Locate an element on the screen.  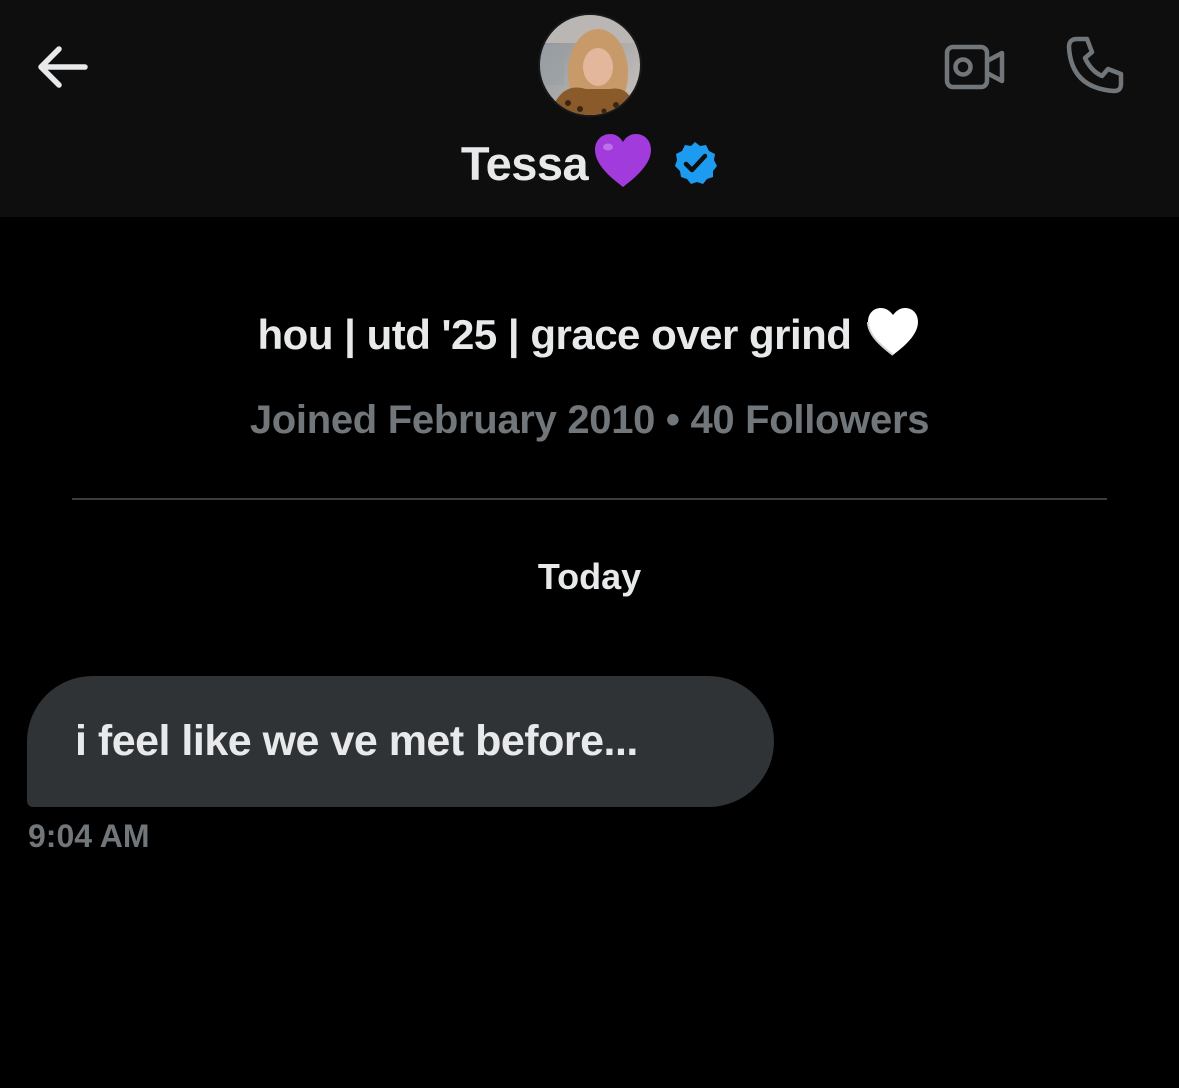
profile-avatar is located at coordinates (590, 65).